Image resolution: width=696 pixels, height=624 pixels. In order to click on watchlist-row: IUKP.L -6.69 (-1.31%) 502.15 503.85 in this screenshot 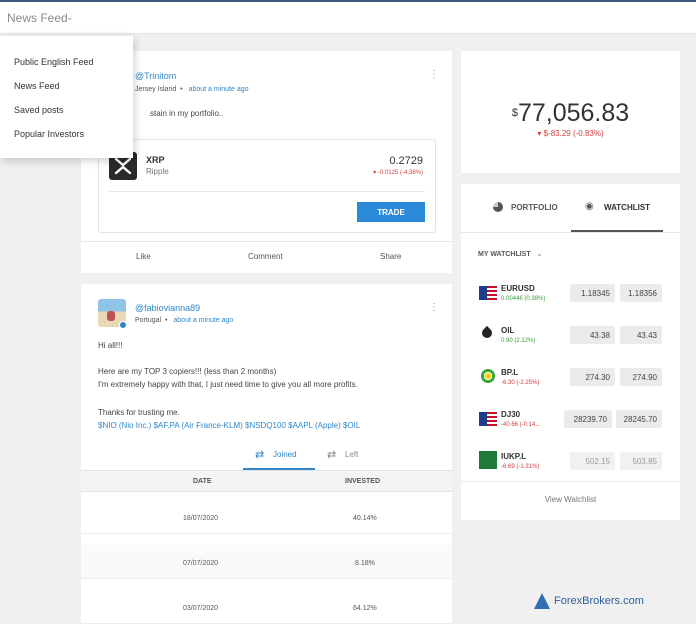, I will do `click(570, 469)`.